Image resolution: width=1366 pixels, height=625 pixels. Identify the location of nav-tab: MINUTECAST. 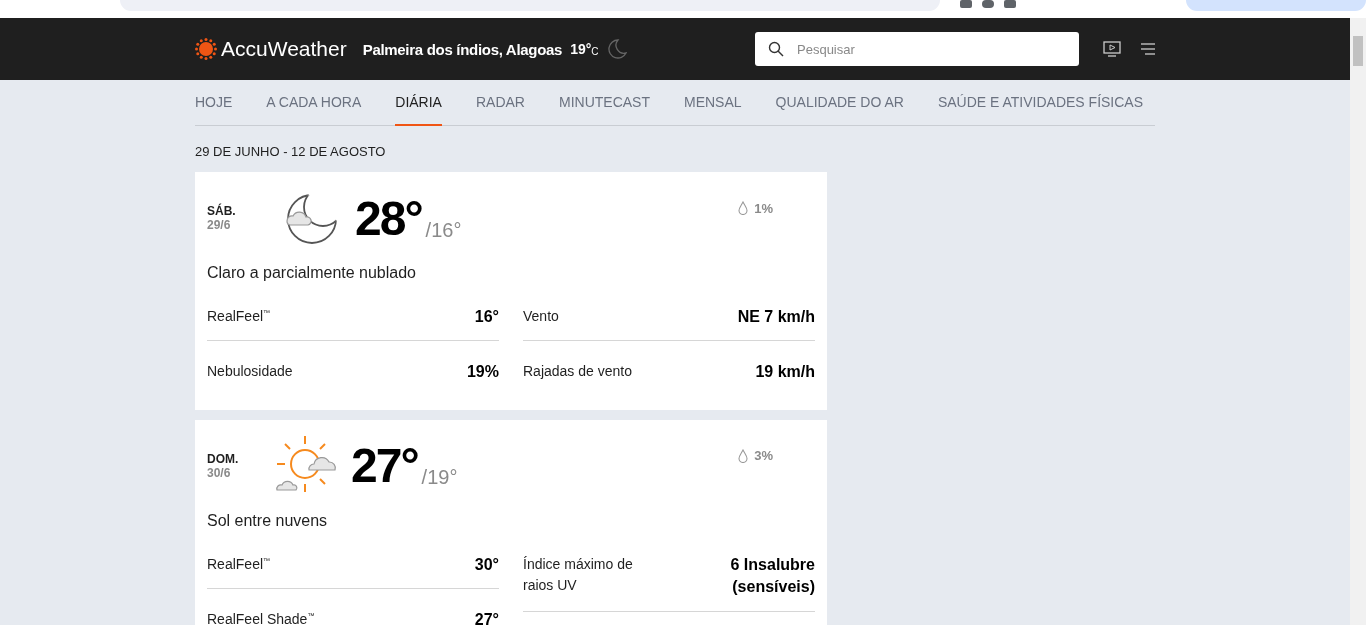
(604, 103).